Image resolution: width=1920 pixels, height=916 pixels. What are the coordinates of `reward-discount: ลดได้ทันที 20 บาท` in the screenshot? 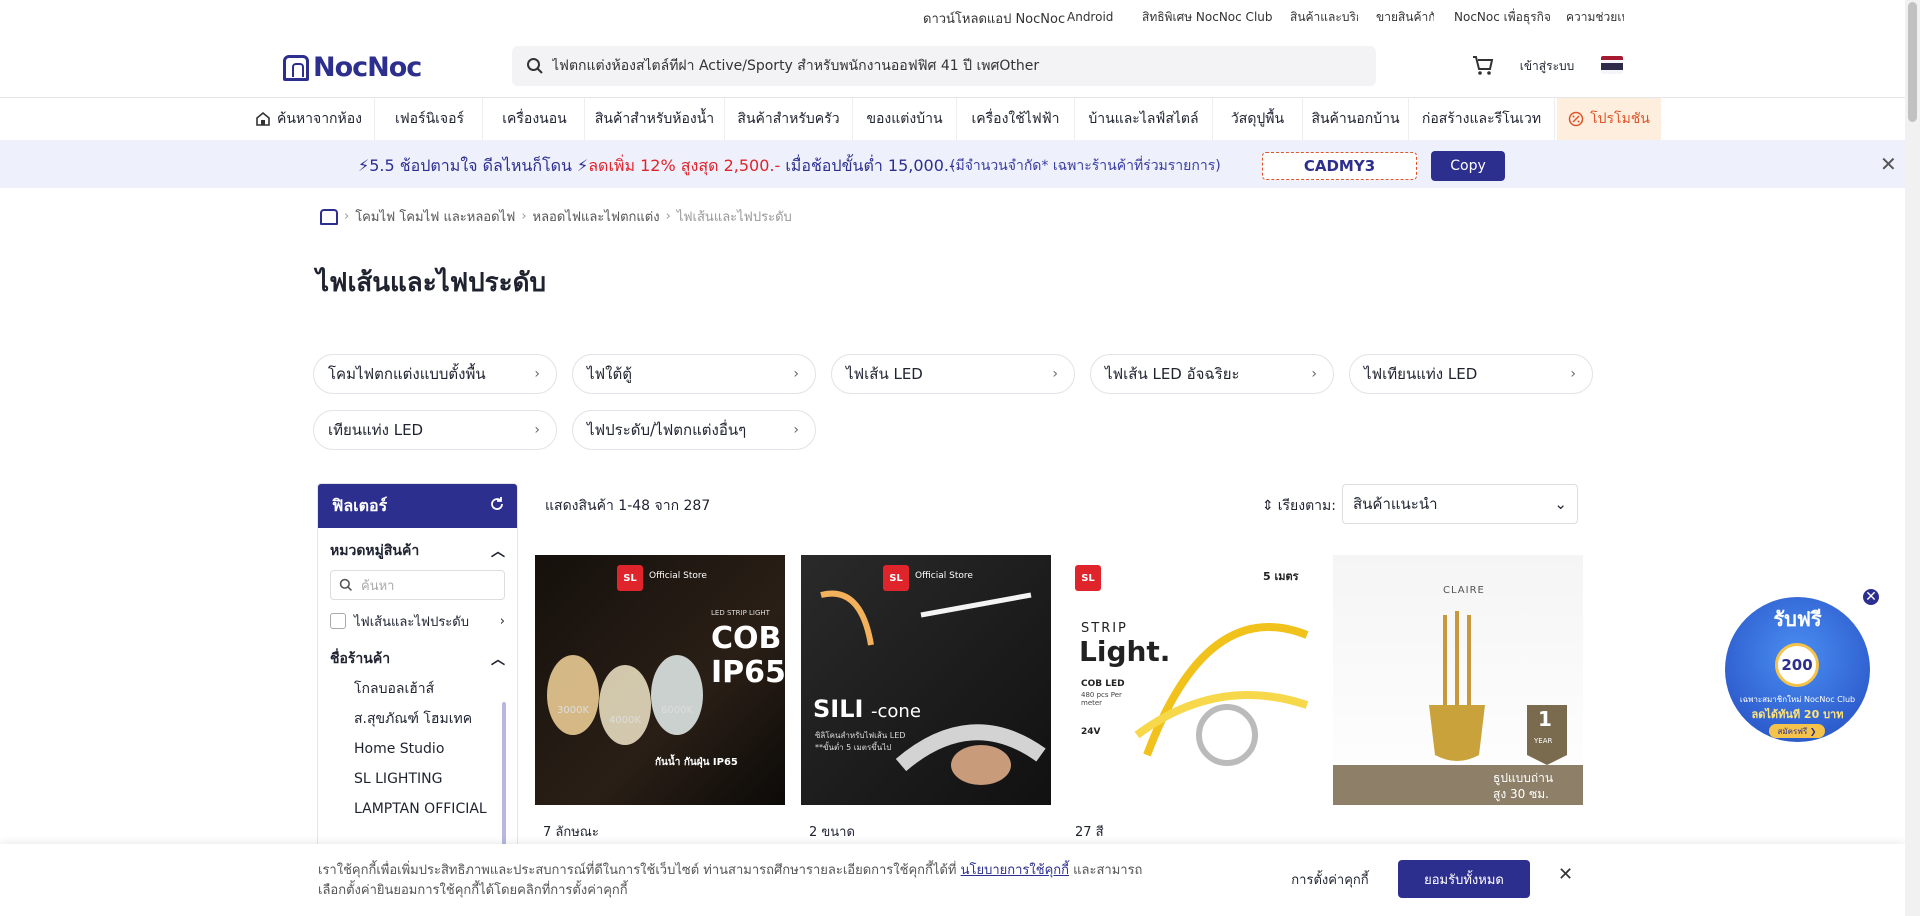 It's located at (1797, 714).